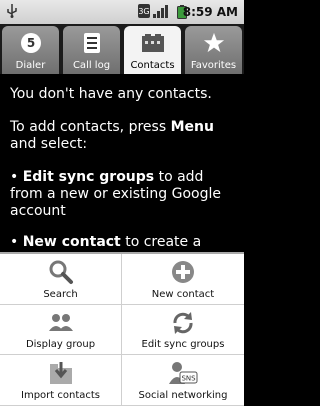 This screenshot has width=320, height=406. I want to click on instruction-suffix: and select:, so click(49, 144).